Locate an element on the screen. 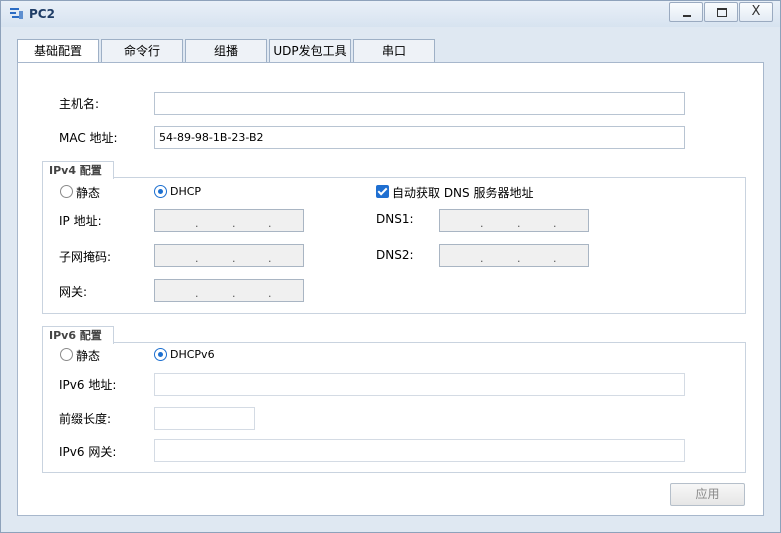 The image size is (781, 533). ipv4-dhcp-label: DHCP is located at coordinates (186, 191).